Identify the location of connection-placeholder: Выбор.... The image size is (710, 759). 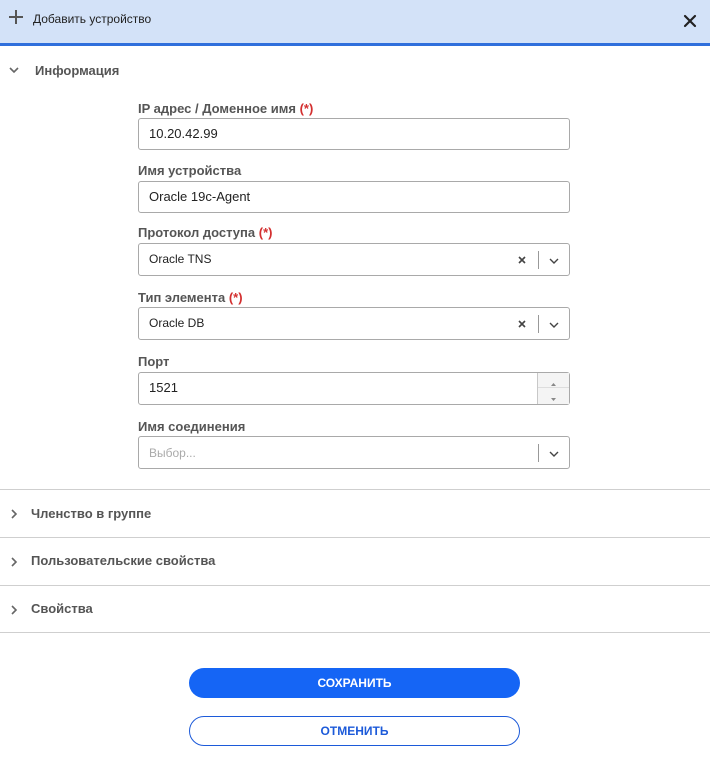
(172, 453).